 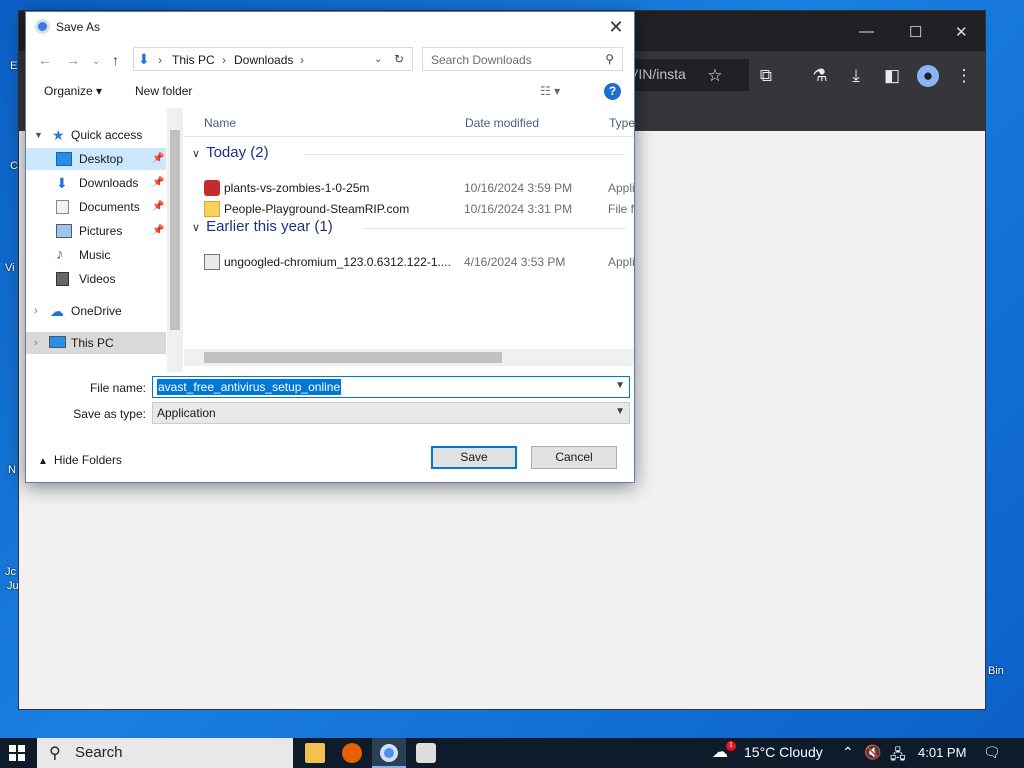 What do you see at coordinates (389, 753) in the screenshot?
I see `chromium-taskbar-button` at bounding box center [389, 753].